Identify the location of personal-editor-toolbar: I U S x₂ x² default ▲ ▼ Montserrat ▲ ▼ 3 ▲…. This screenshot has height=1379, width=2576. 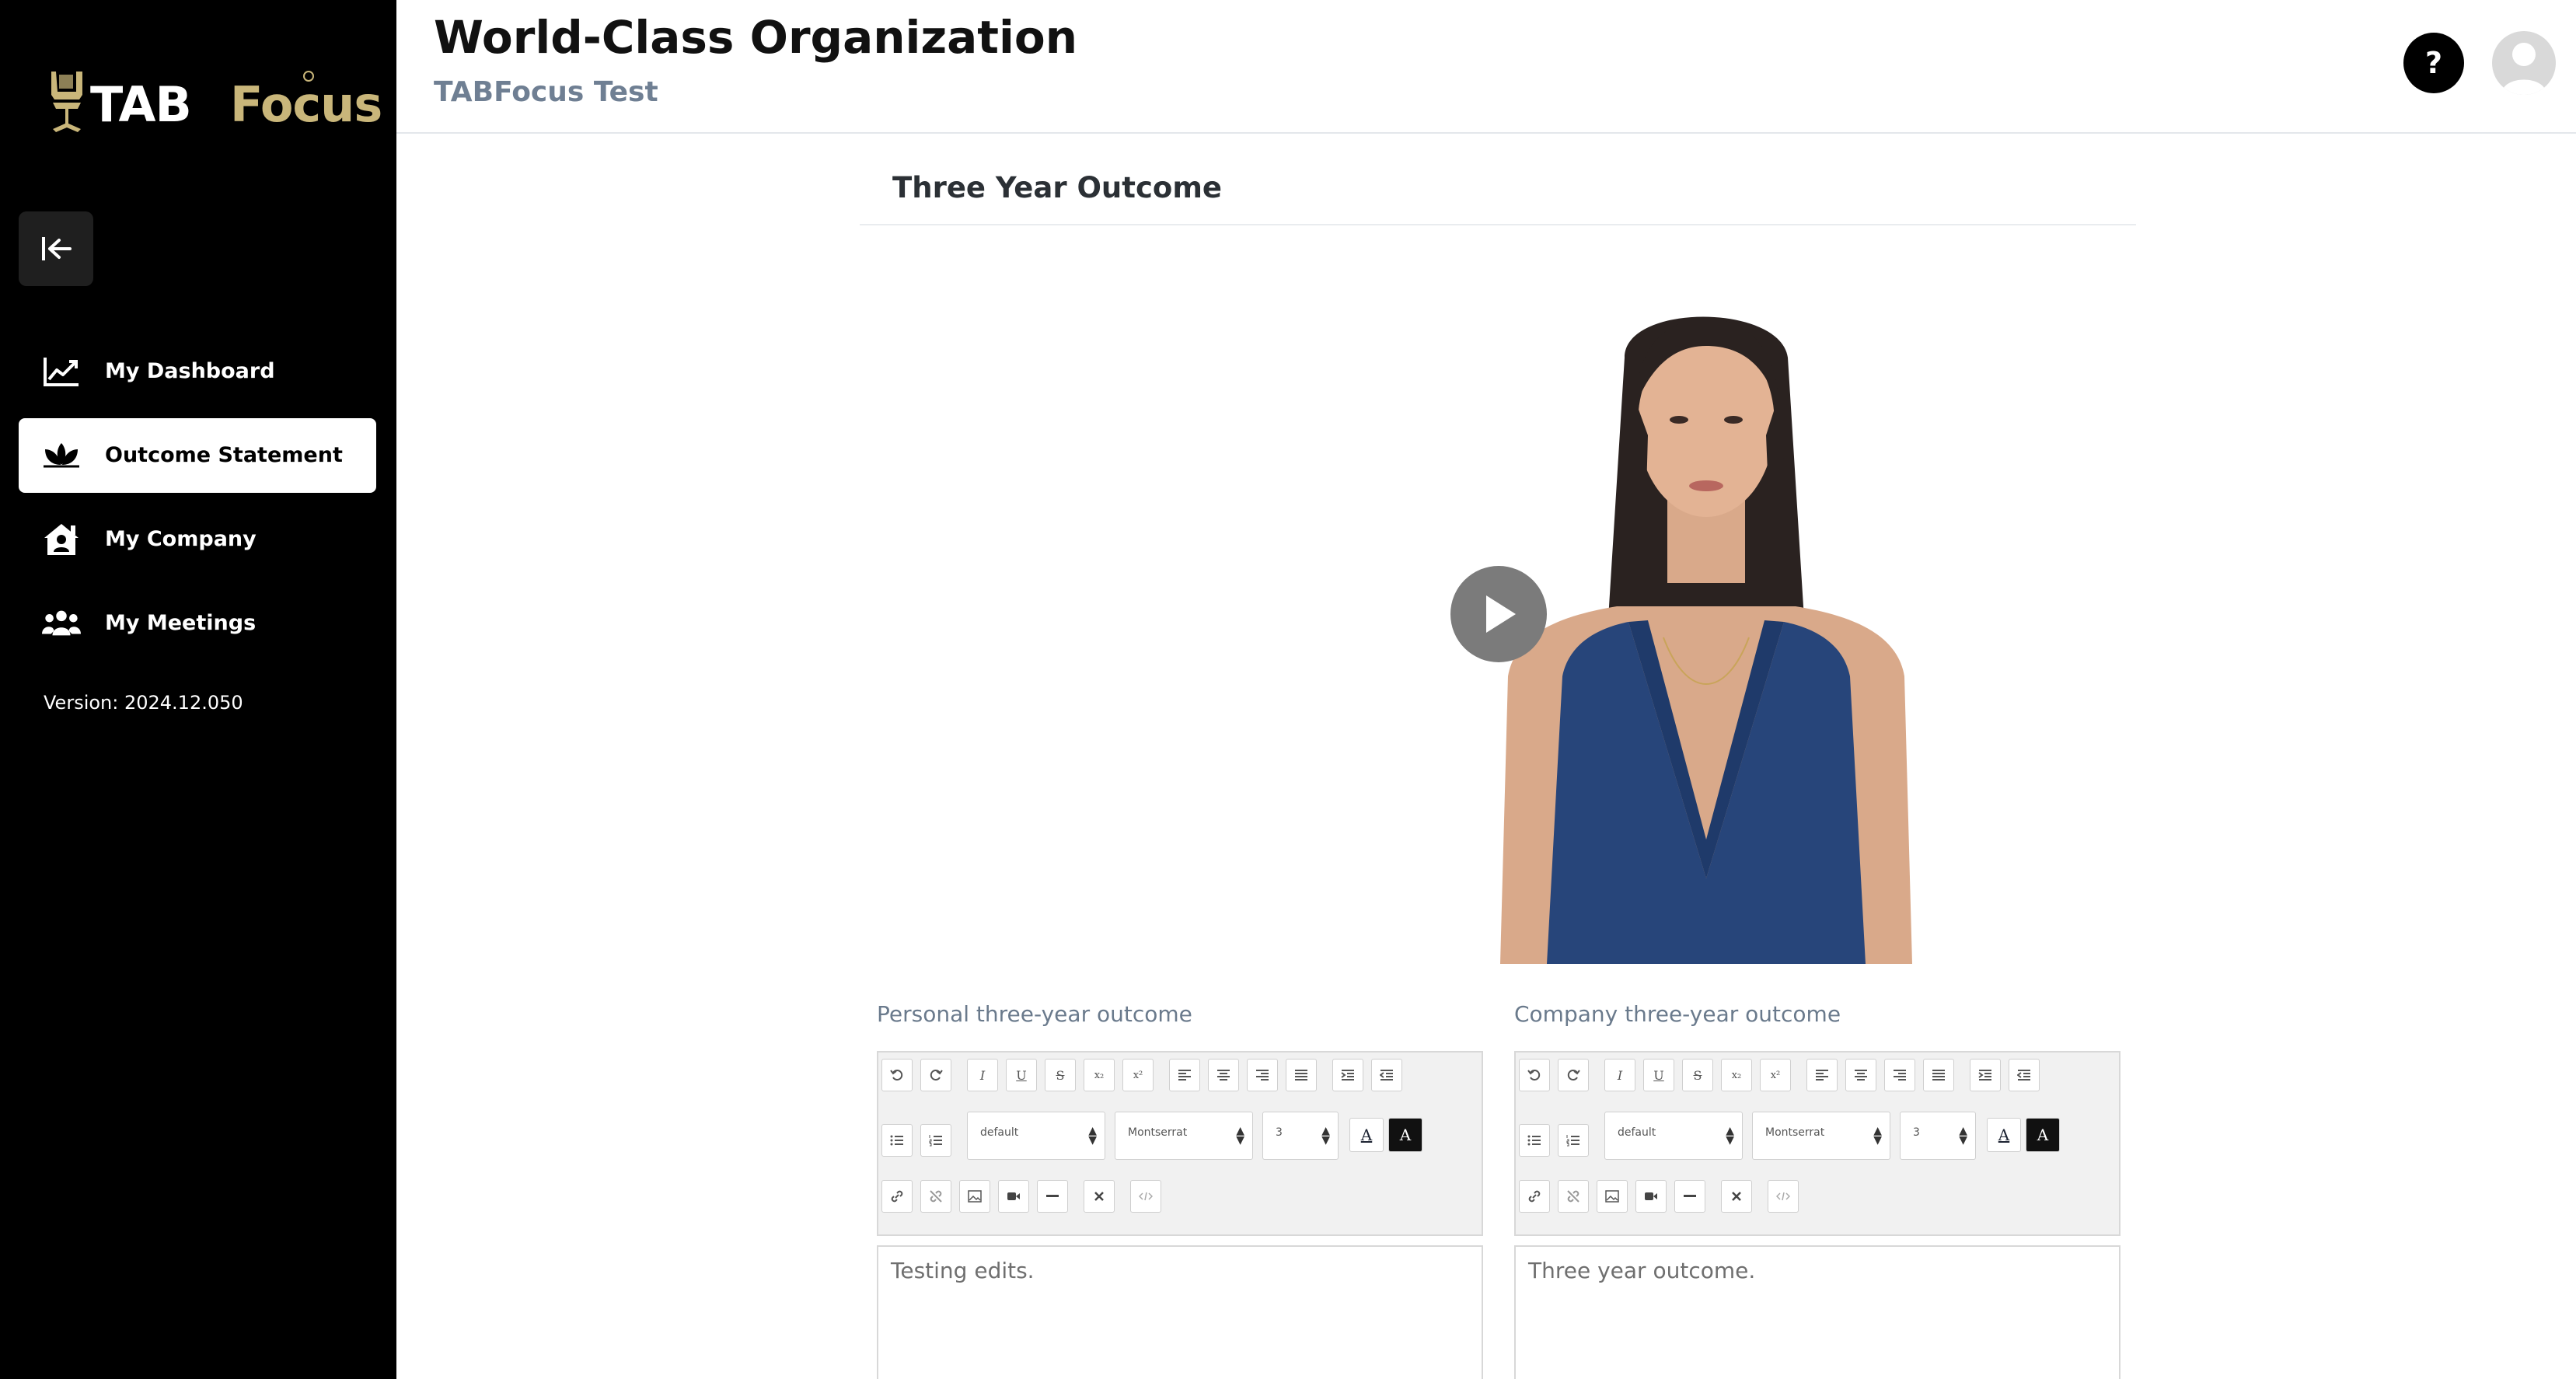
(1180, 1144).